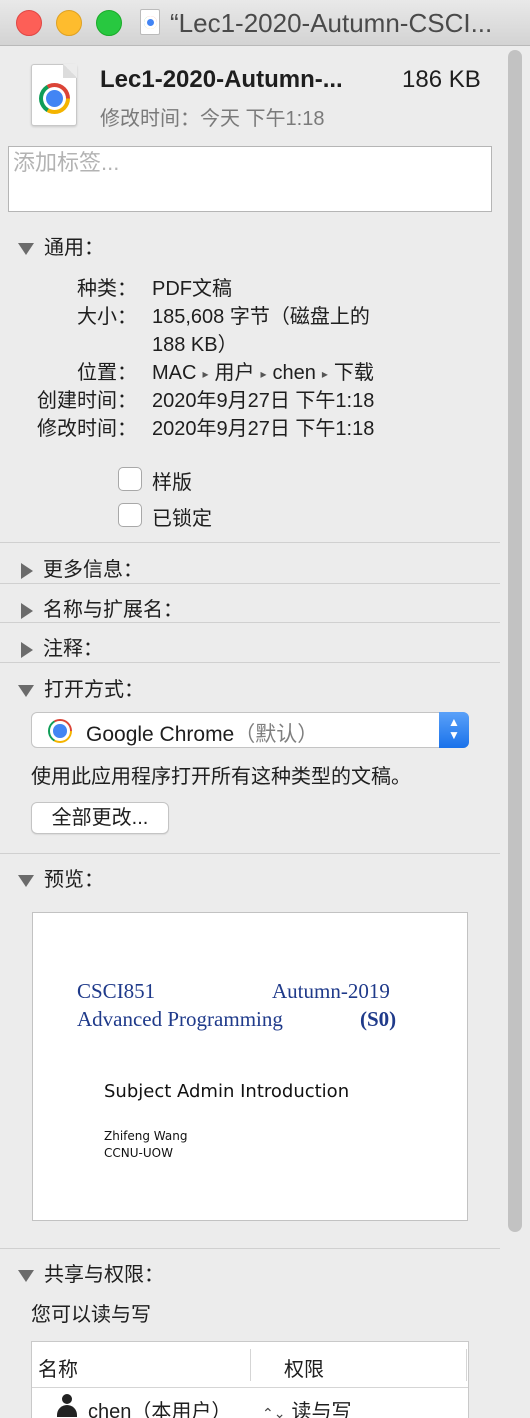 Image resolution: width=530 pixels, height=1418 pixels. What do you see at coordinates (100, 607) in the screenshot?
I see `section-name-extension: 名称与扩展名：` at bounding box center [100, 607].